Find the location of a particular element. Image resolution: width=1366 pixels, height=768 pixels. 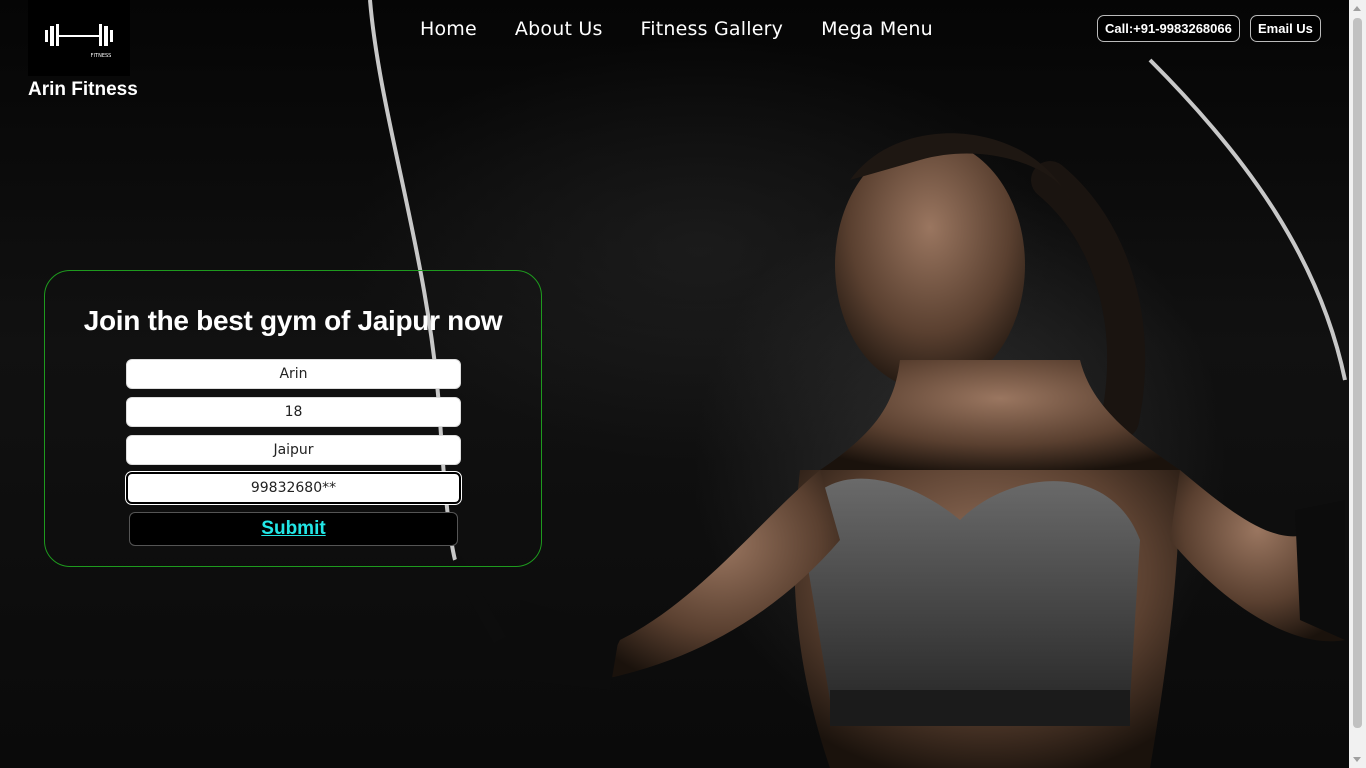

age-field is located at coordinates (293, 412).